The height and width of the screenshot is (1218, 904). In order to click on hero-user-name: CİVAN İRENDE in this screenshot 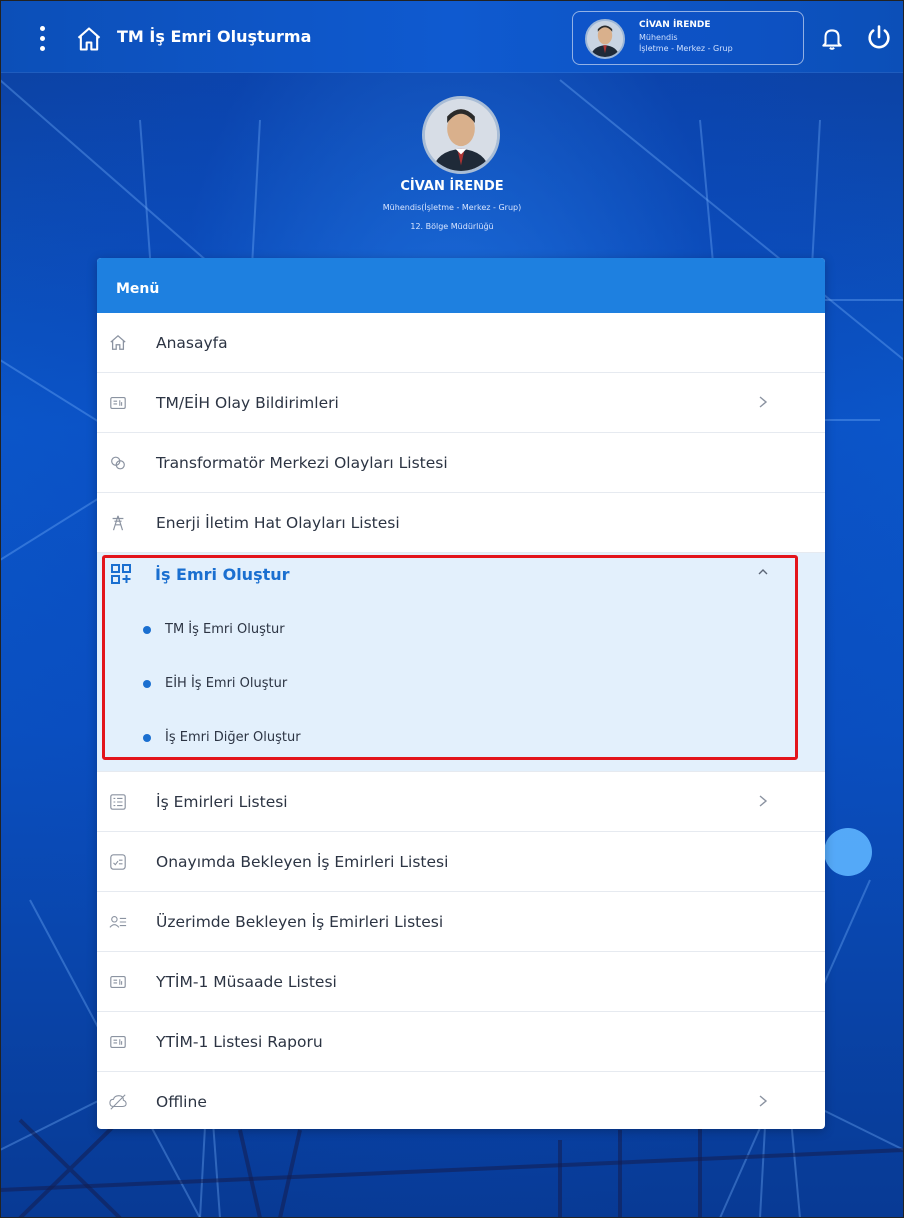, I will do `click(452, 186)`.